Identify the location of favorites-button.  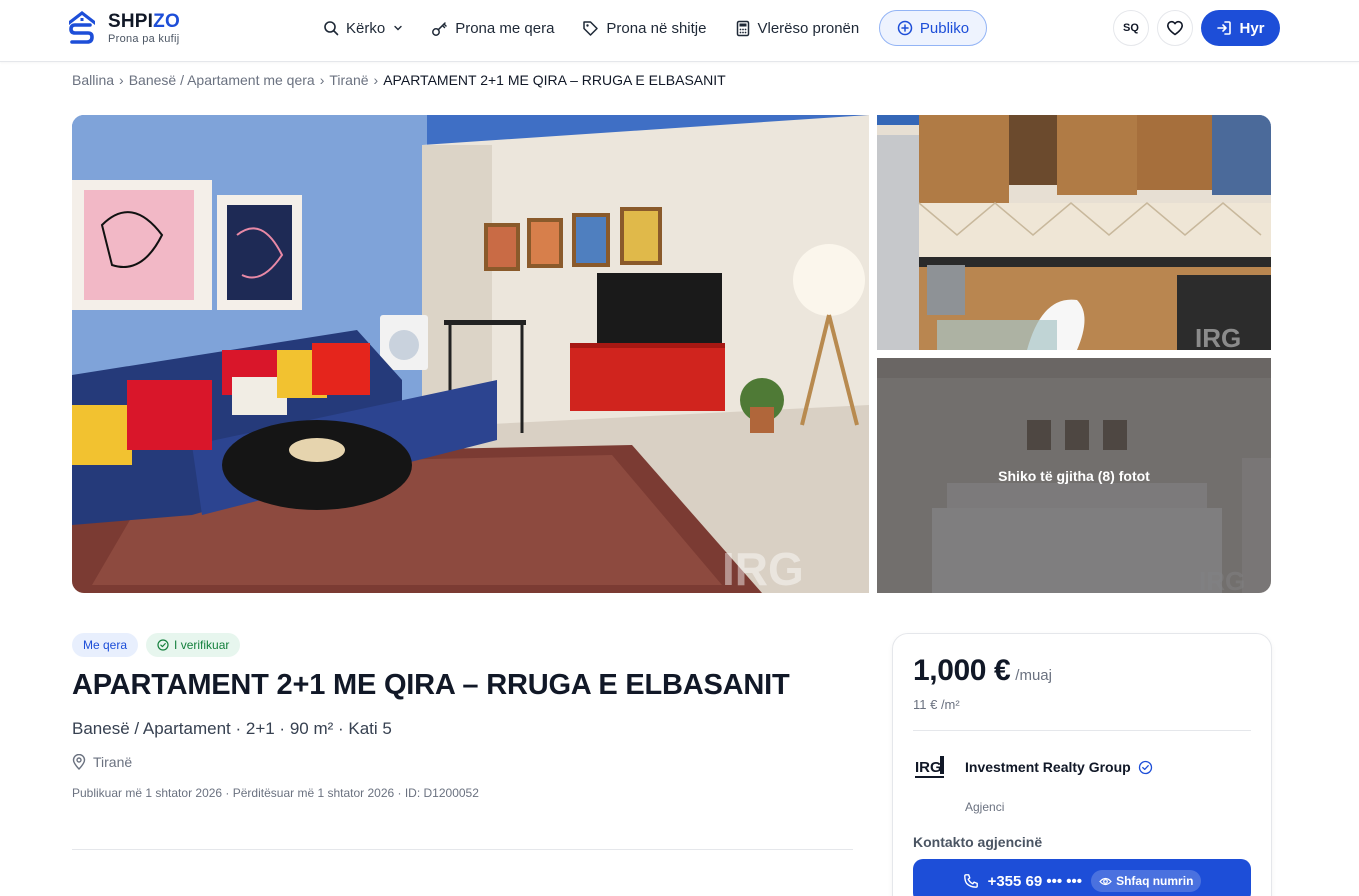
(1175, 28).